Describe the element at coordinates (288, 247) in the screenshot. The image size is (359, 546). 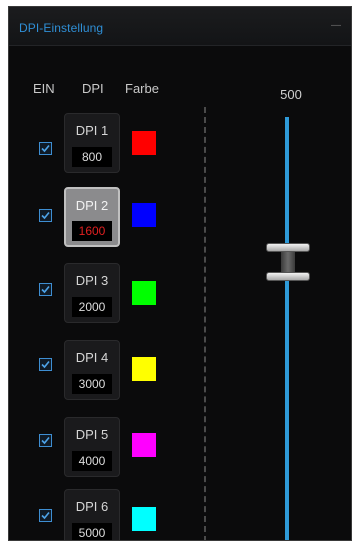
I see `handle-top-bar` at that location.